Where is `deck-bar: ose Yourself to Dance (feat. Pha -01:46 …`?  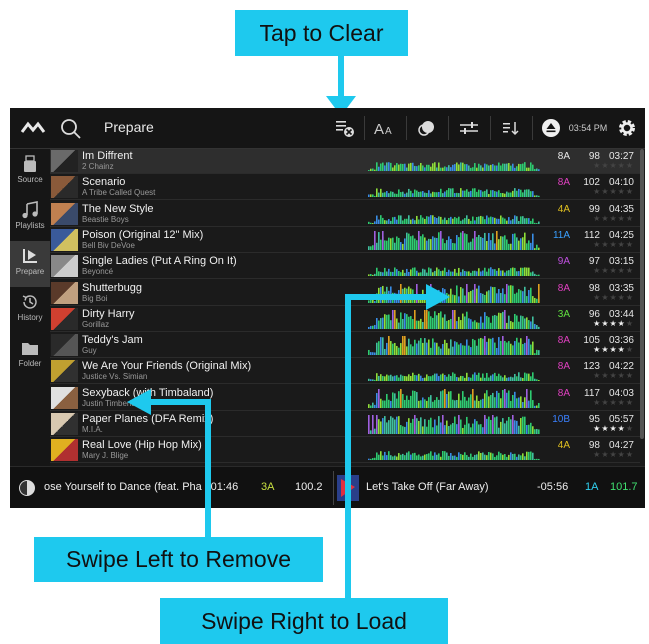
deck-bar: ose Yourself to Dance (feat. Pha -01:46 … is located at coordinates (327, 487).